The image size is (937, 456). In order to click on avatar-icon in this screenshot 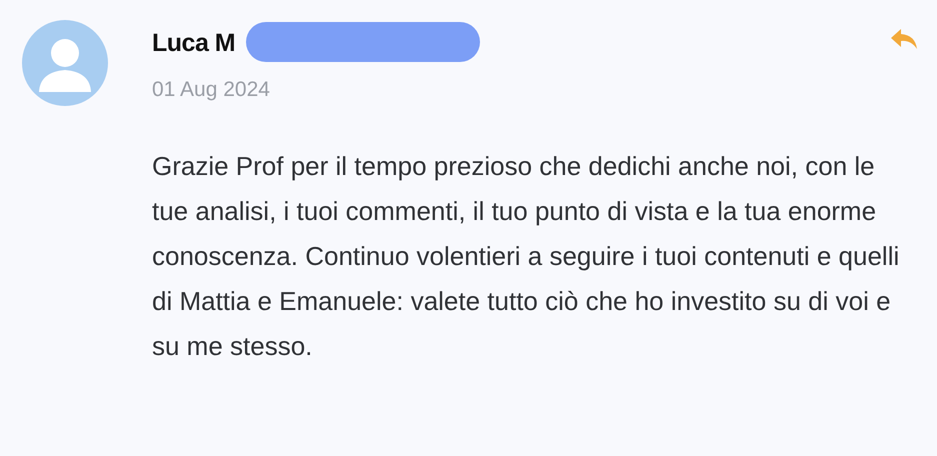, I will do `click(65, 63)`.